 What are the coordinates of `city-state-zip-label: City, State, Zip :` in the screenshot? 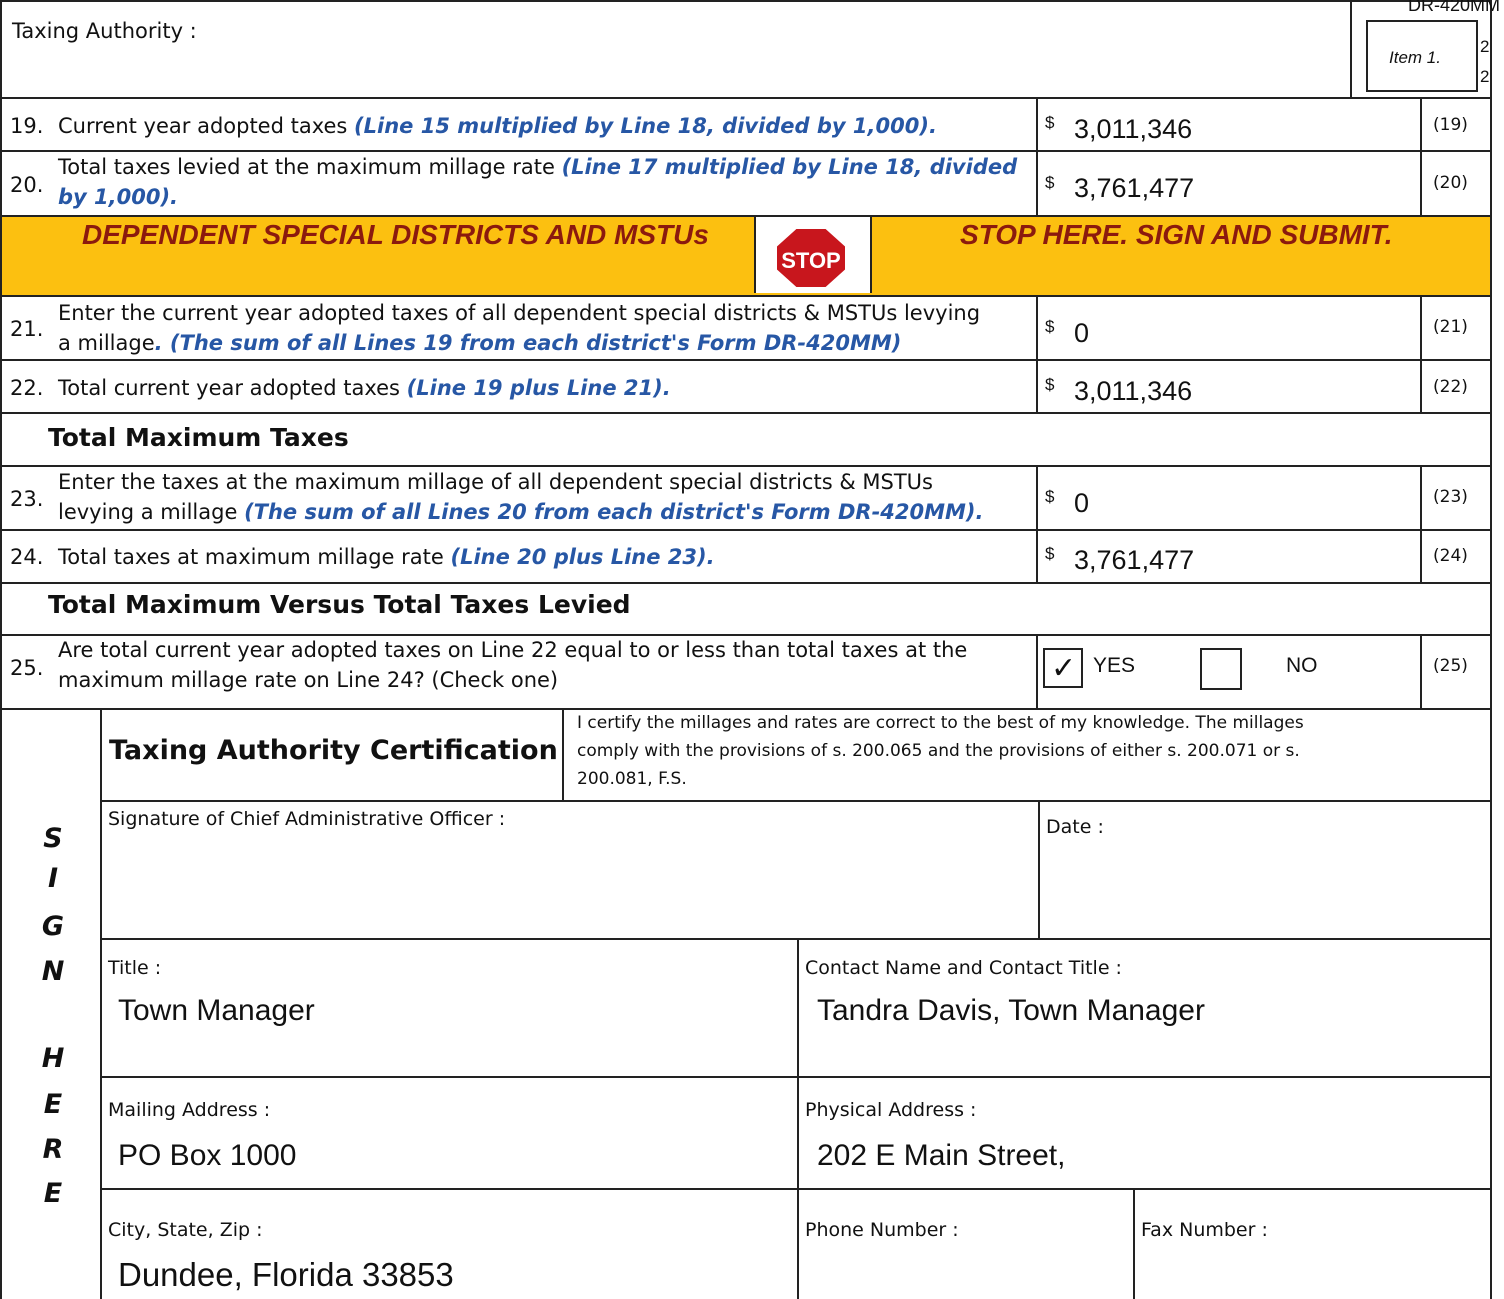 It's located at (185, 1230).